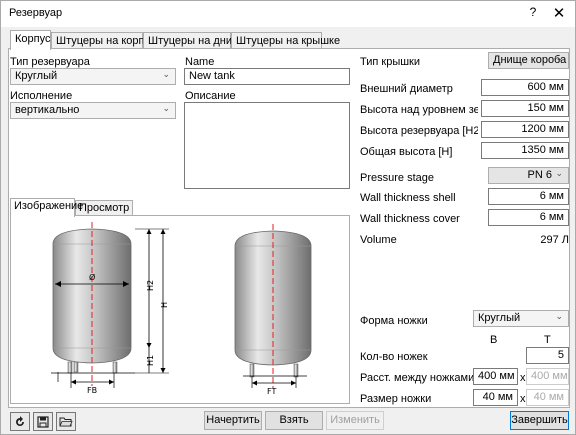 The width and height of the screenshot is (576, 435). What do you see at coordinates (92, 277) in the screenshot?
I see `diameter-symbol: Ø` at bounding box center [92, 277].